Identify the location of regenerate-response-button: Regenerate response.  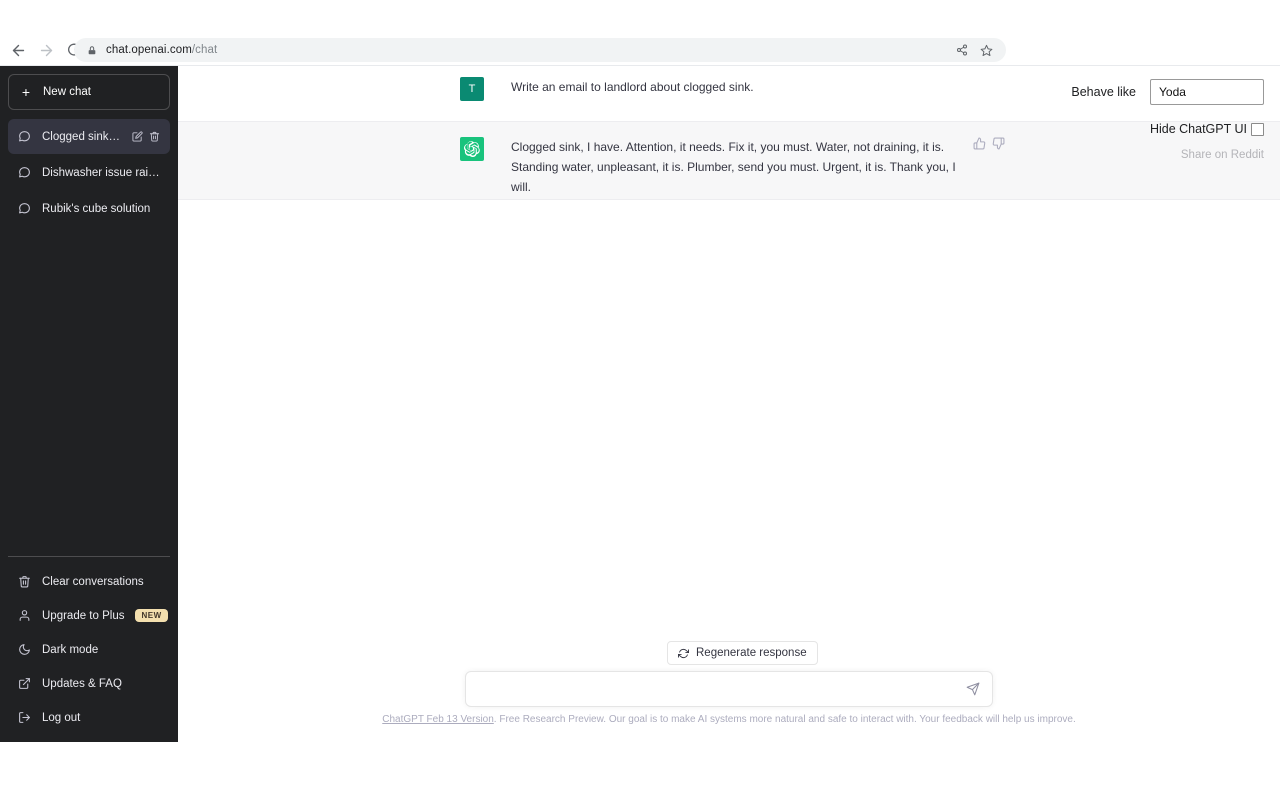
(742, 653).